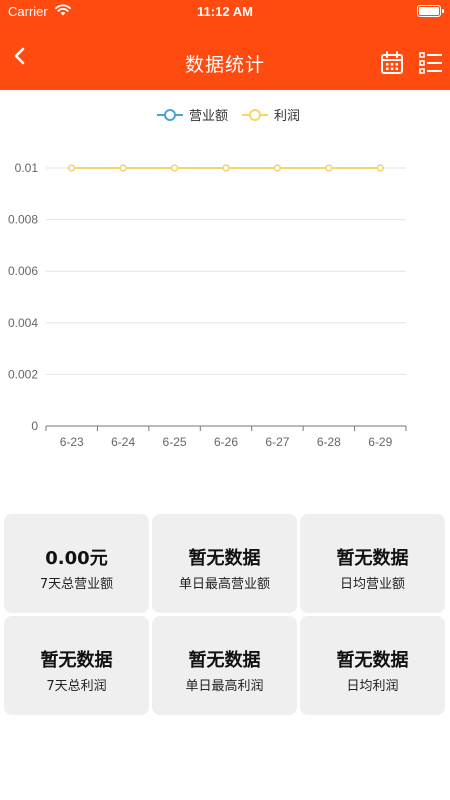  I want to click on stat-card: 暂无数据 单日最高营业额, so click(224, 563).